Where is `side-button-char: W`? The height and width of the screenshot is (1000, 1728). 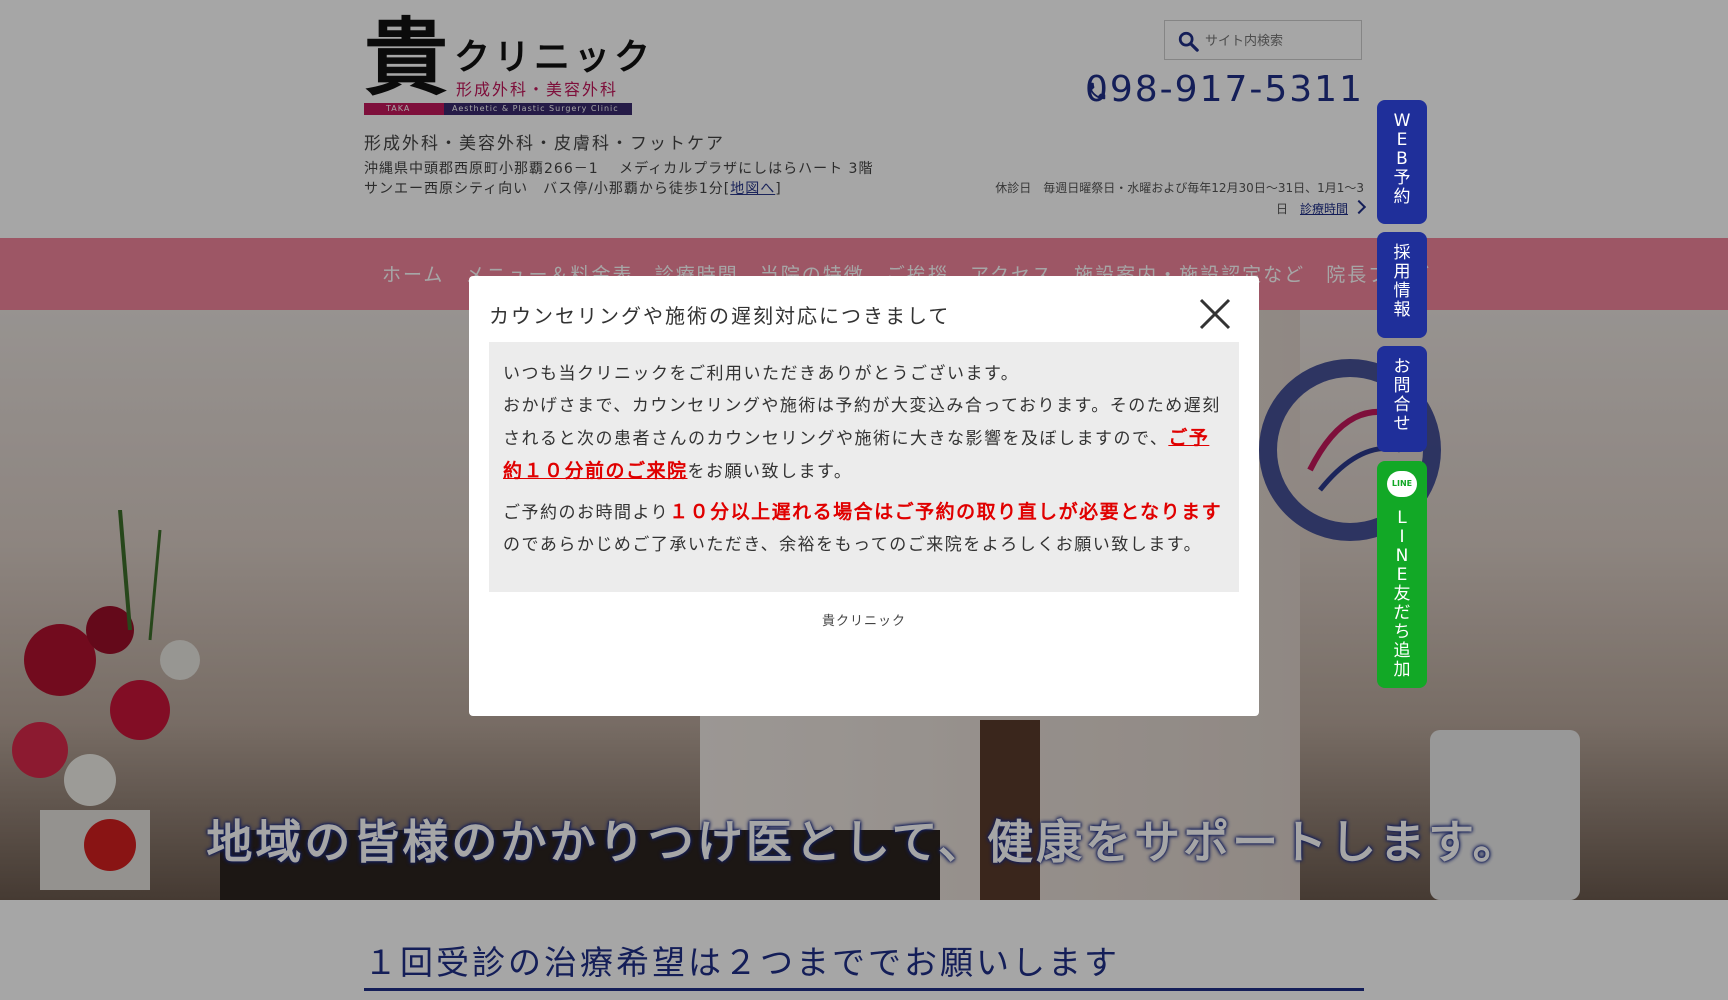
side-button-char: W is located at coordinates (1402, 121).